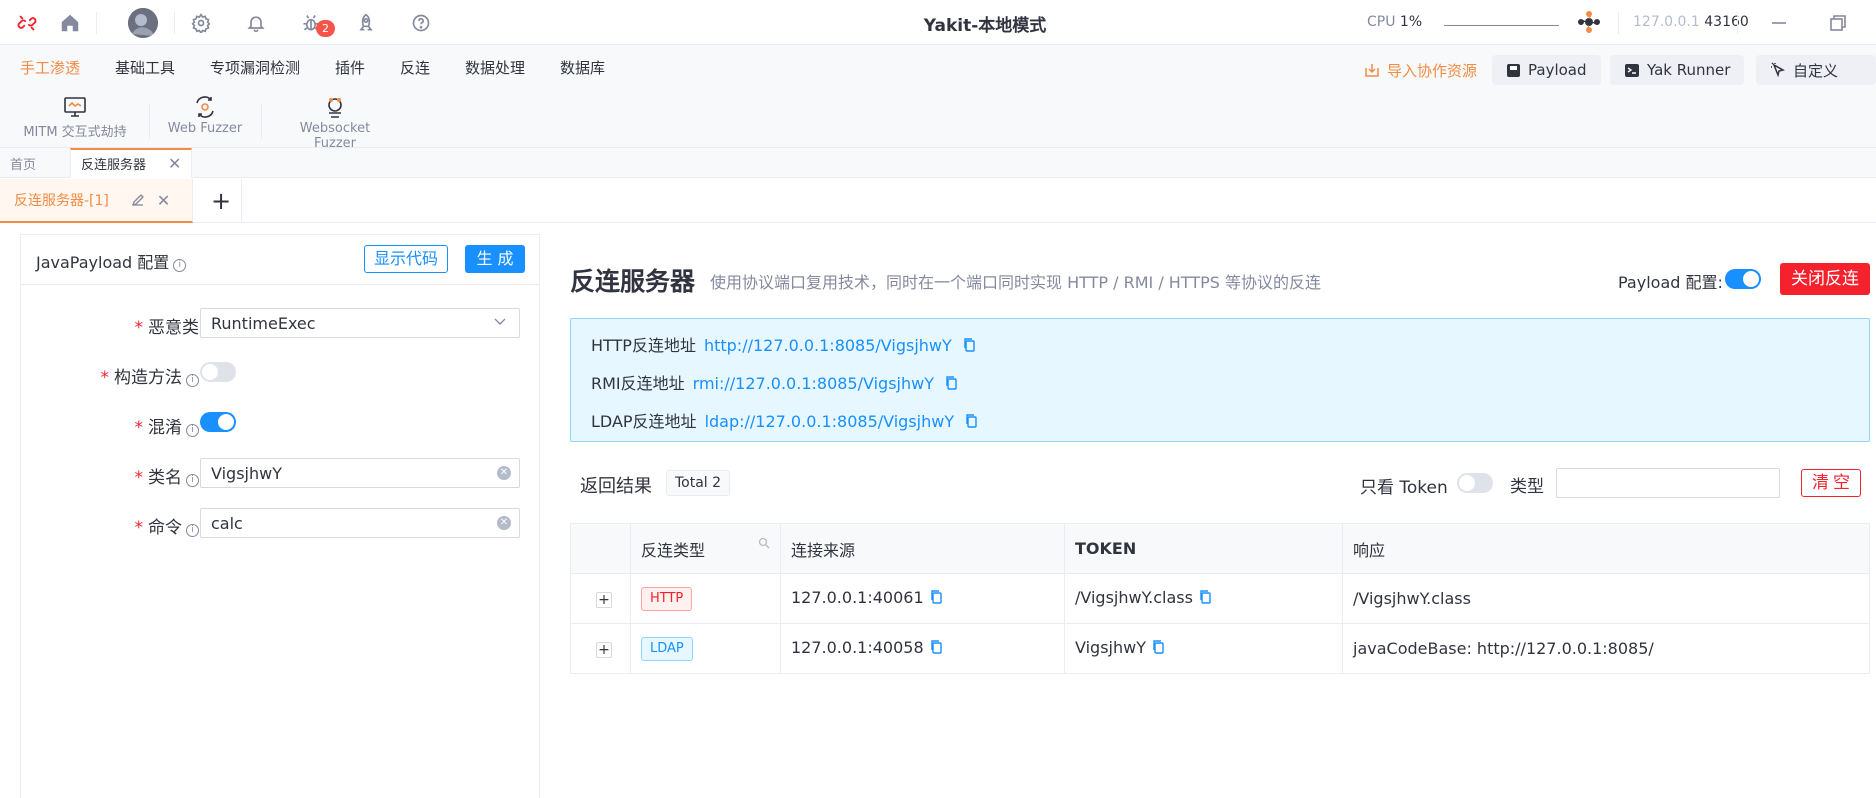 This screenshot has height=798, width=1876. Describe the element at coordinates (1670, 282) in the screenshot. I see `payload-config-label: Payload 配置:` at that location.